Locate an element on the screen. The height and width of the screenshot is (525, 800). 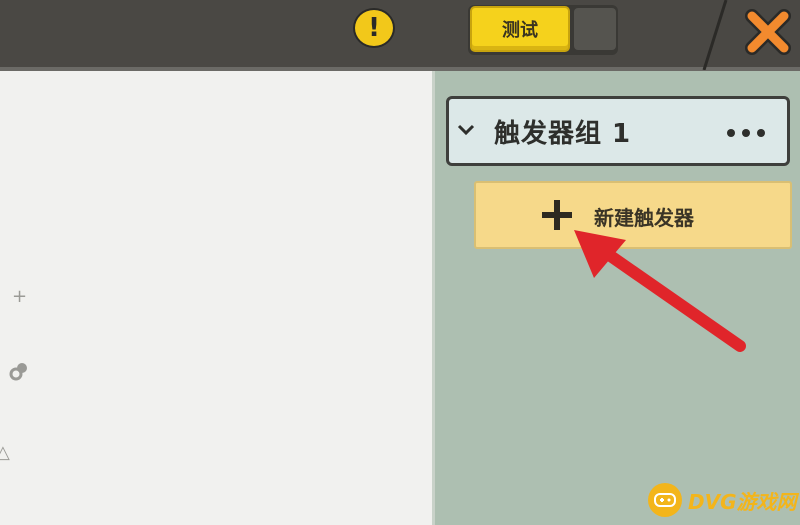
trigger-group-title: 触发器组 1 is located at coordinates (563, 134).